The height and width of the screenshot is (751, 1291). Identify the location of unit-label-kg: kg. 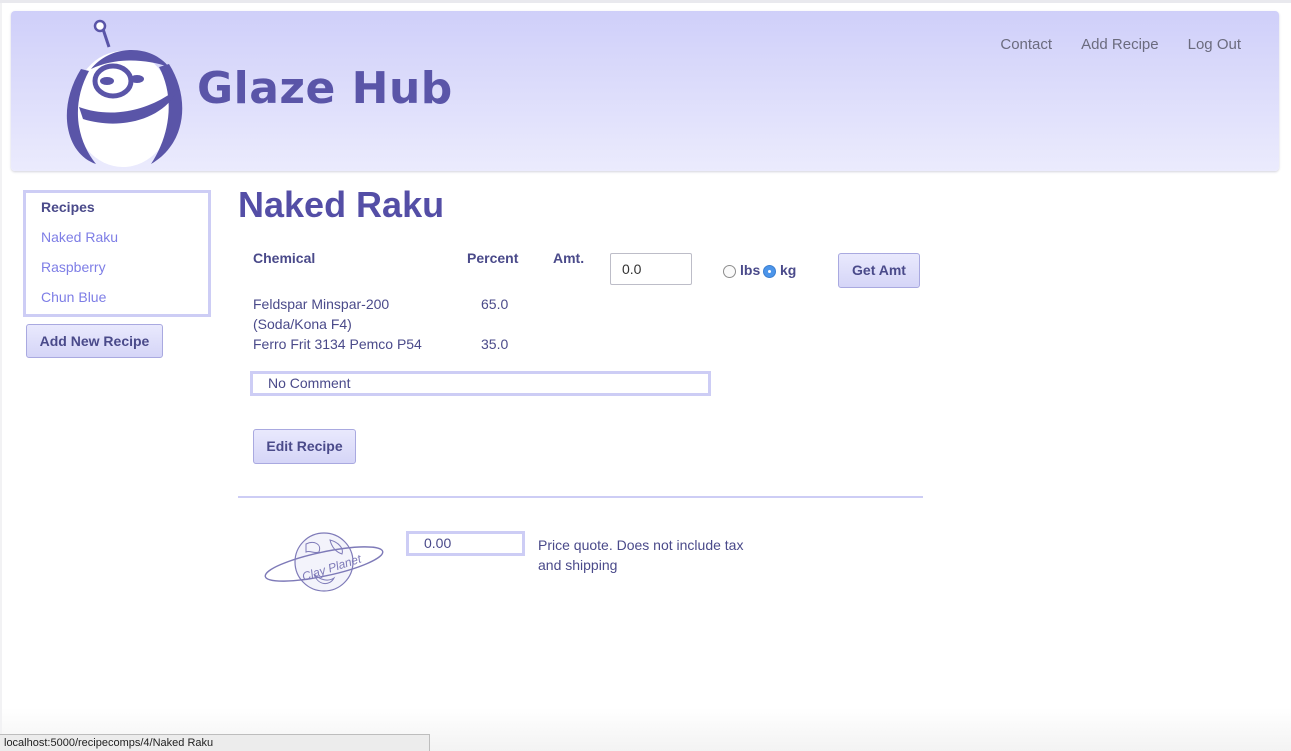
(788, 270).